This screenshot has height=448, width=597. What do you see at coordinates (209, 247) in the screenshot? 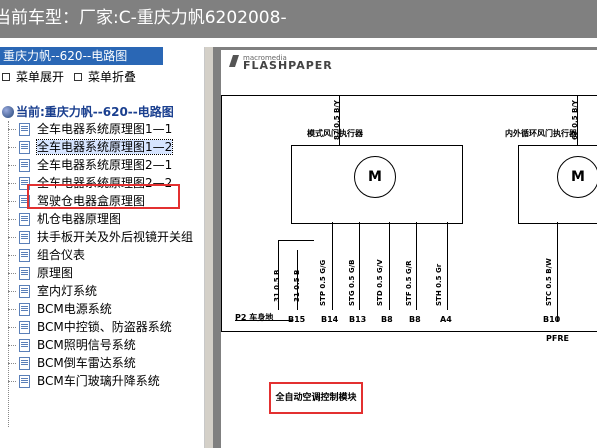
I see `pane-splitter` at bounding box center [209, 247].